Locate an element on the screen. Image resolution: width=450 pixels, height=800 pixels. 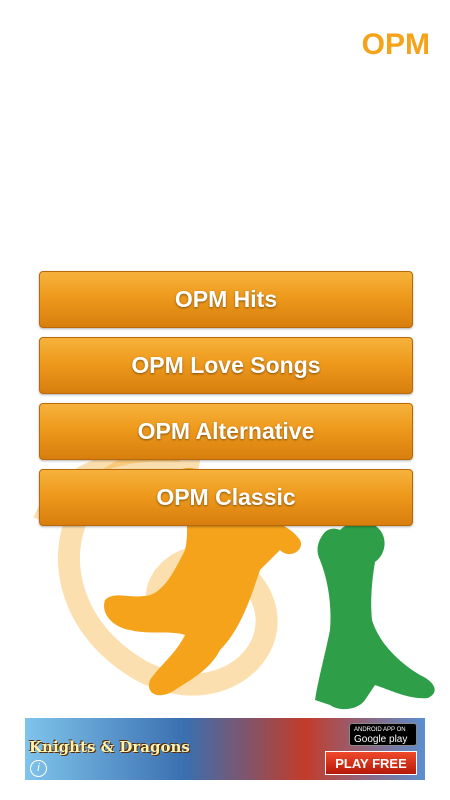
play-free-button: PLAY FREE is located at coordinates (371, 763).